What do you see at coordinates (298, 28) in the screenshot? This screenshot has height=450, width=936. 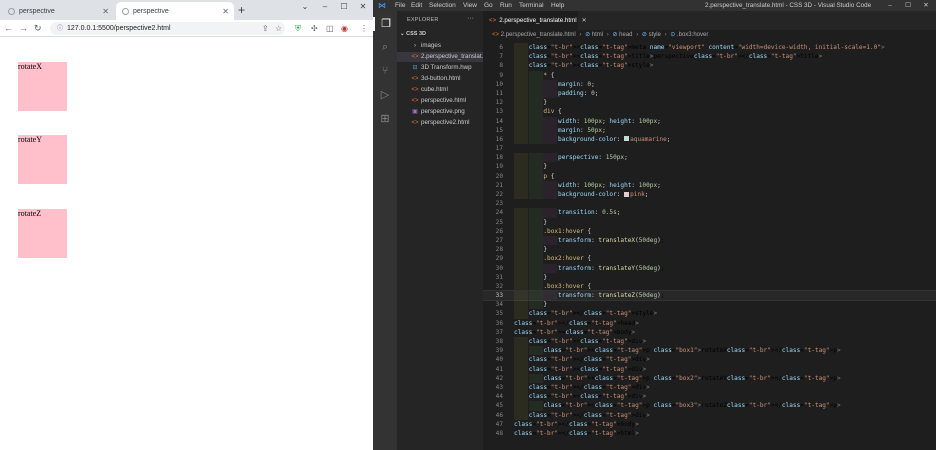 I see `shield-extension-icon: ⛨` at bounding box center [298, 28].